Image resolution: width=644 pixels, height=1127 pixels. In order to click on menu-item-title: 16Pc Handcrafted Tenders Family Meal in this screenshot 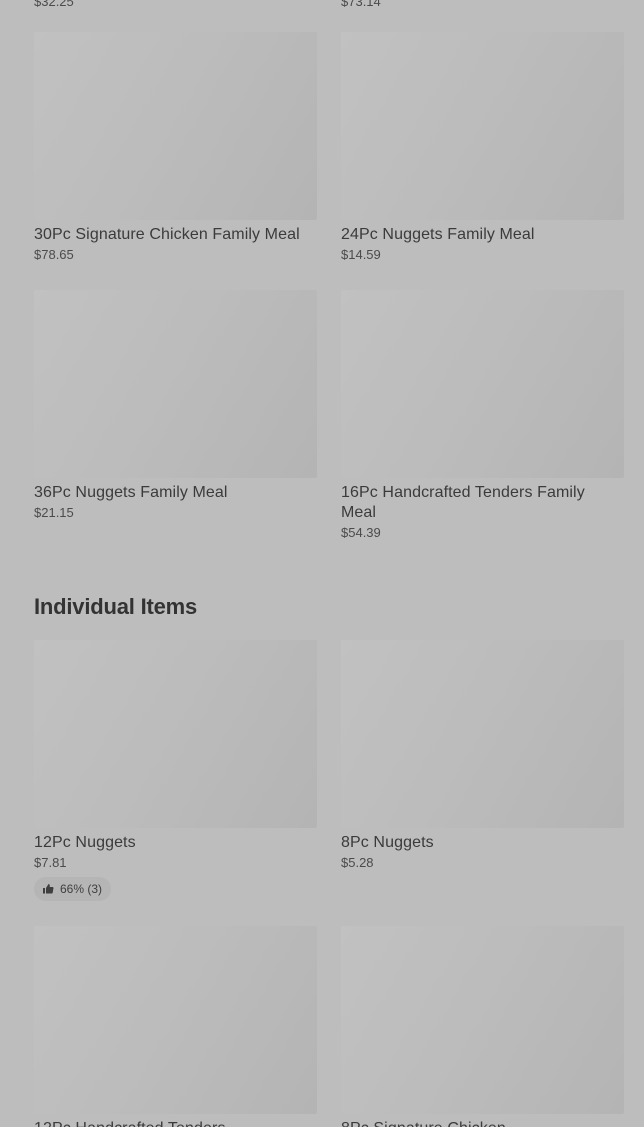, I will do `click(463, 502)`.